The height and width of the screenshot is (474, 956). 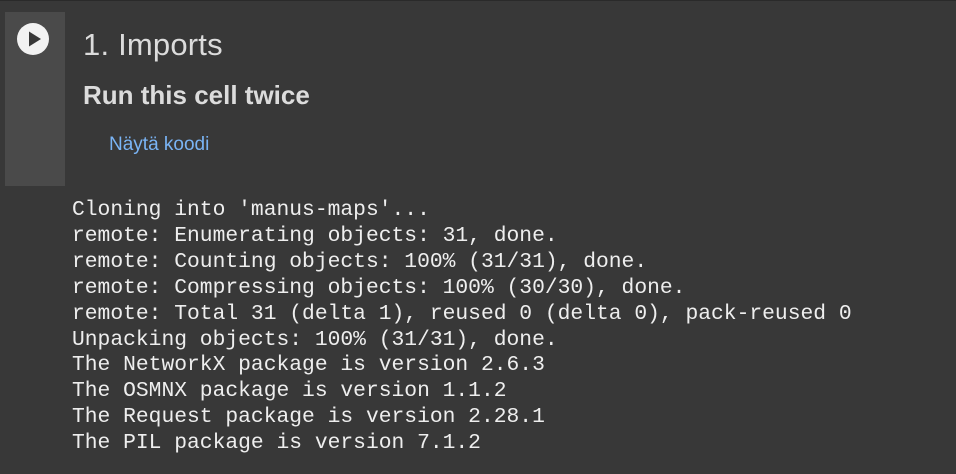 What do you see at coordinates (289, 391) in the screenshot?
I see `output-line: The OSMNX package is version 1.1.2` at bounding box center [289, 391].